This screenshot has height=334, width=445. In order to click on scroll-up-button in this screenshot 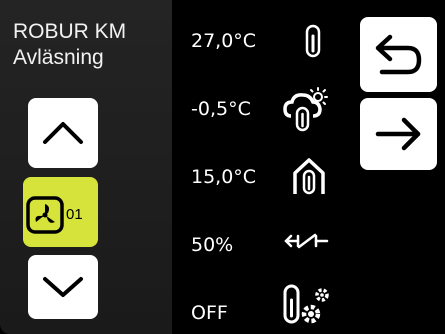, I will do `click(63, 133)`.